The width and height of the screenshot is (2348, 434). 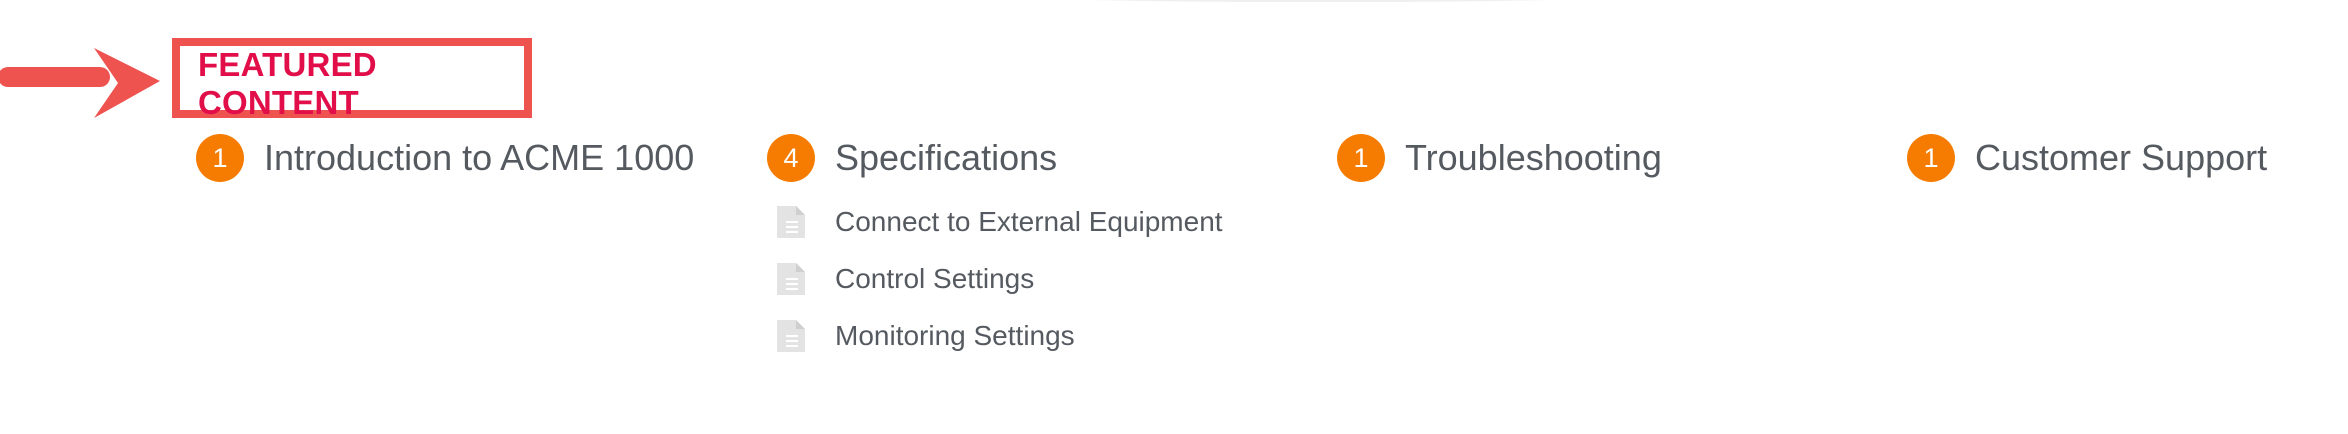 I want to click on category-title: Troubleshooting, so click(x=1533, y=158).